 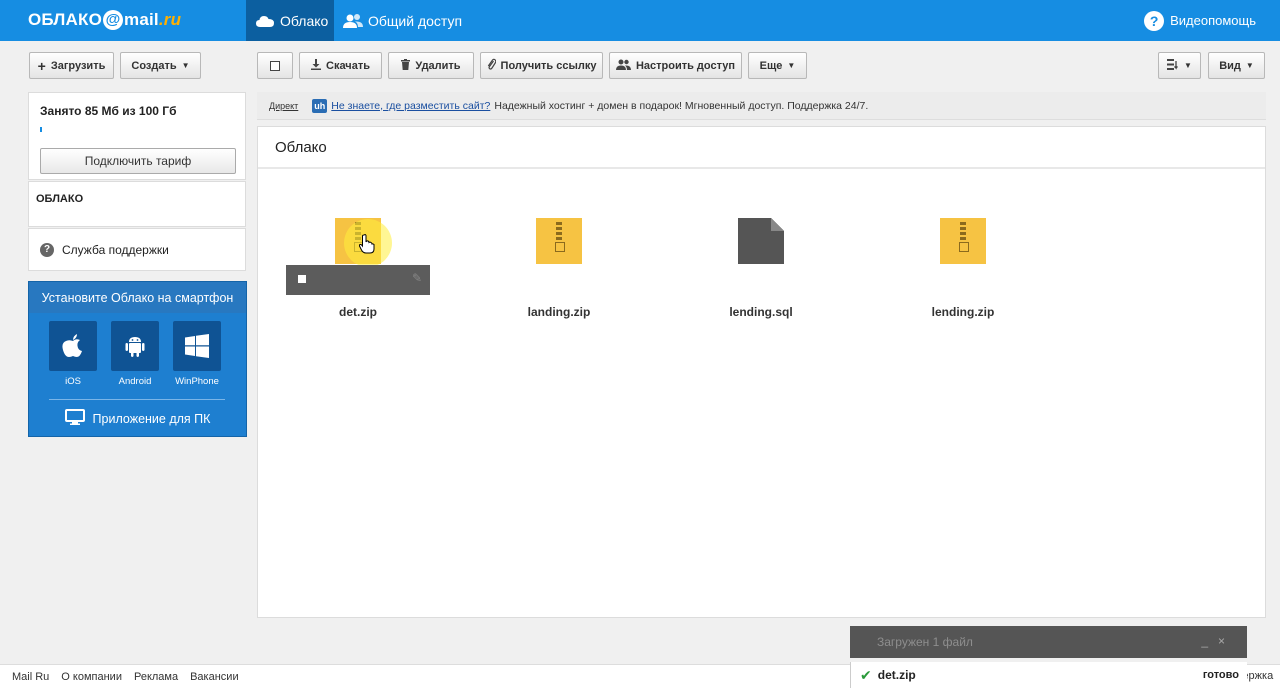 I want to click on tariff-button: Подключить тариф, so click(x=138, y=161).